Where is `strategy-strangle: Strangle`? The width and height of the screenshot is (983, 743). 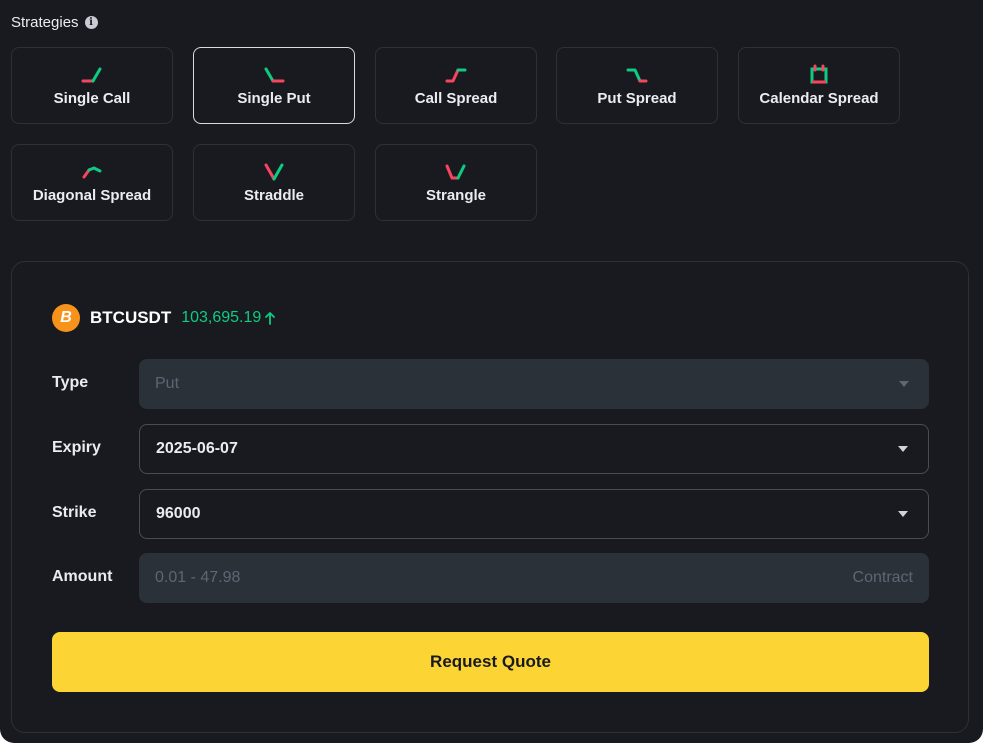
strategy-strangle: Strangle is located at coordinates (456, 182).